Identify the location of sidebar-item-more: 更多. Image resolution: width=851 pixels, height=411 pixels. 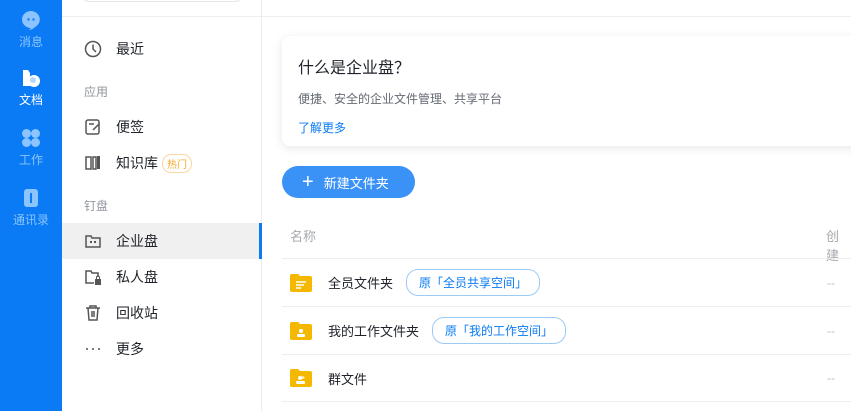
(161, 349).